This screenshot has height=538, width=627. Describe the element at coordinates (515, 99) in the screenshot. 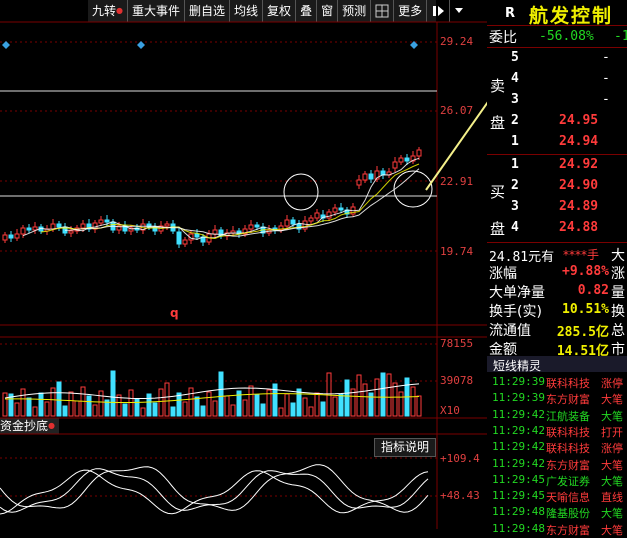

I see `sell-level: 3` at that location.